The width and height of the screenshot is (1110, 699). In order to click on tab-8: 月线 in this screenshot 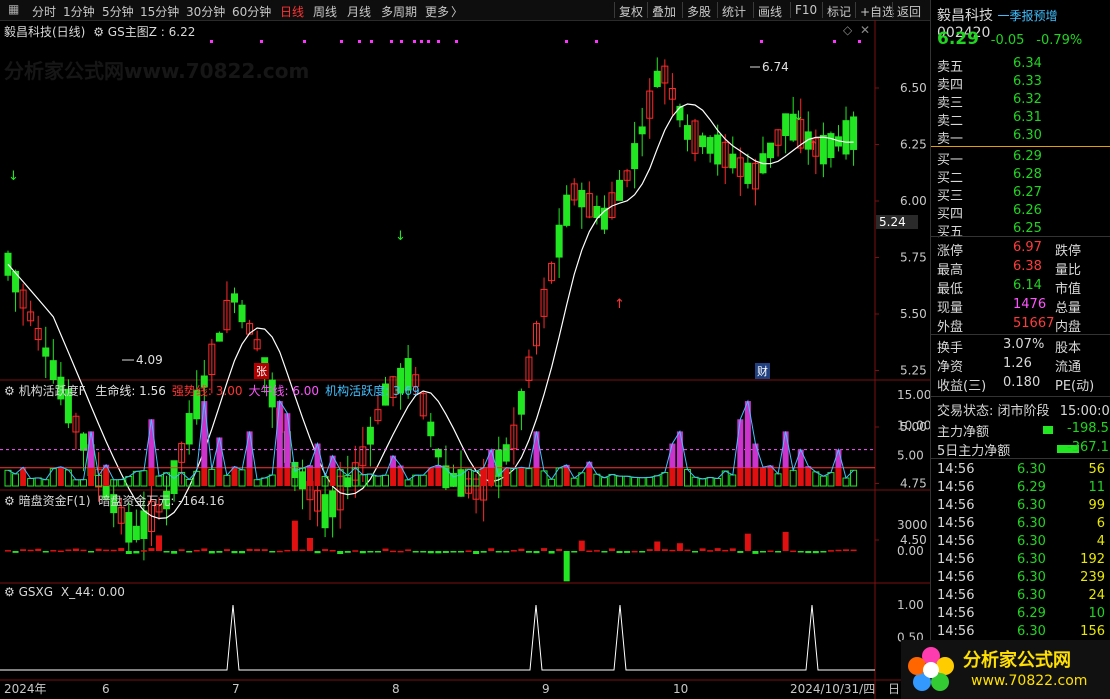, I will do `click(359, 11)`.